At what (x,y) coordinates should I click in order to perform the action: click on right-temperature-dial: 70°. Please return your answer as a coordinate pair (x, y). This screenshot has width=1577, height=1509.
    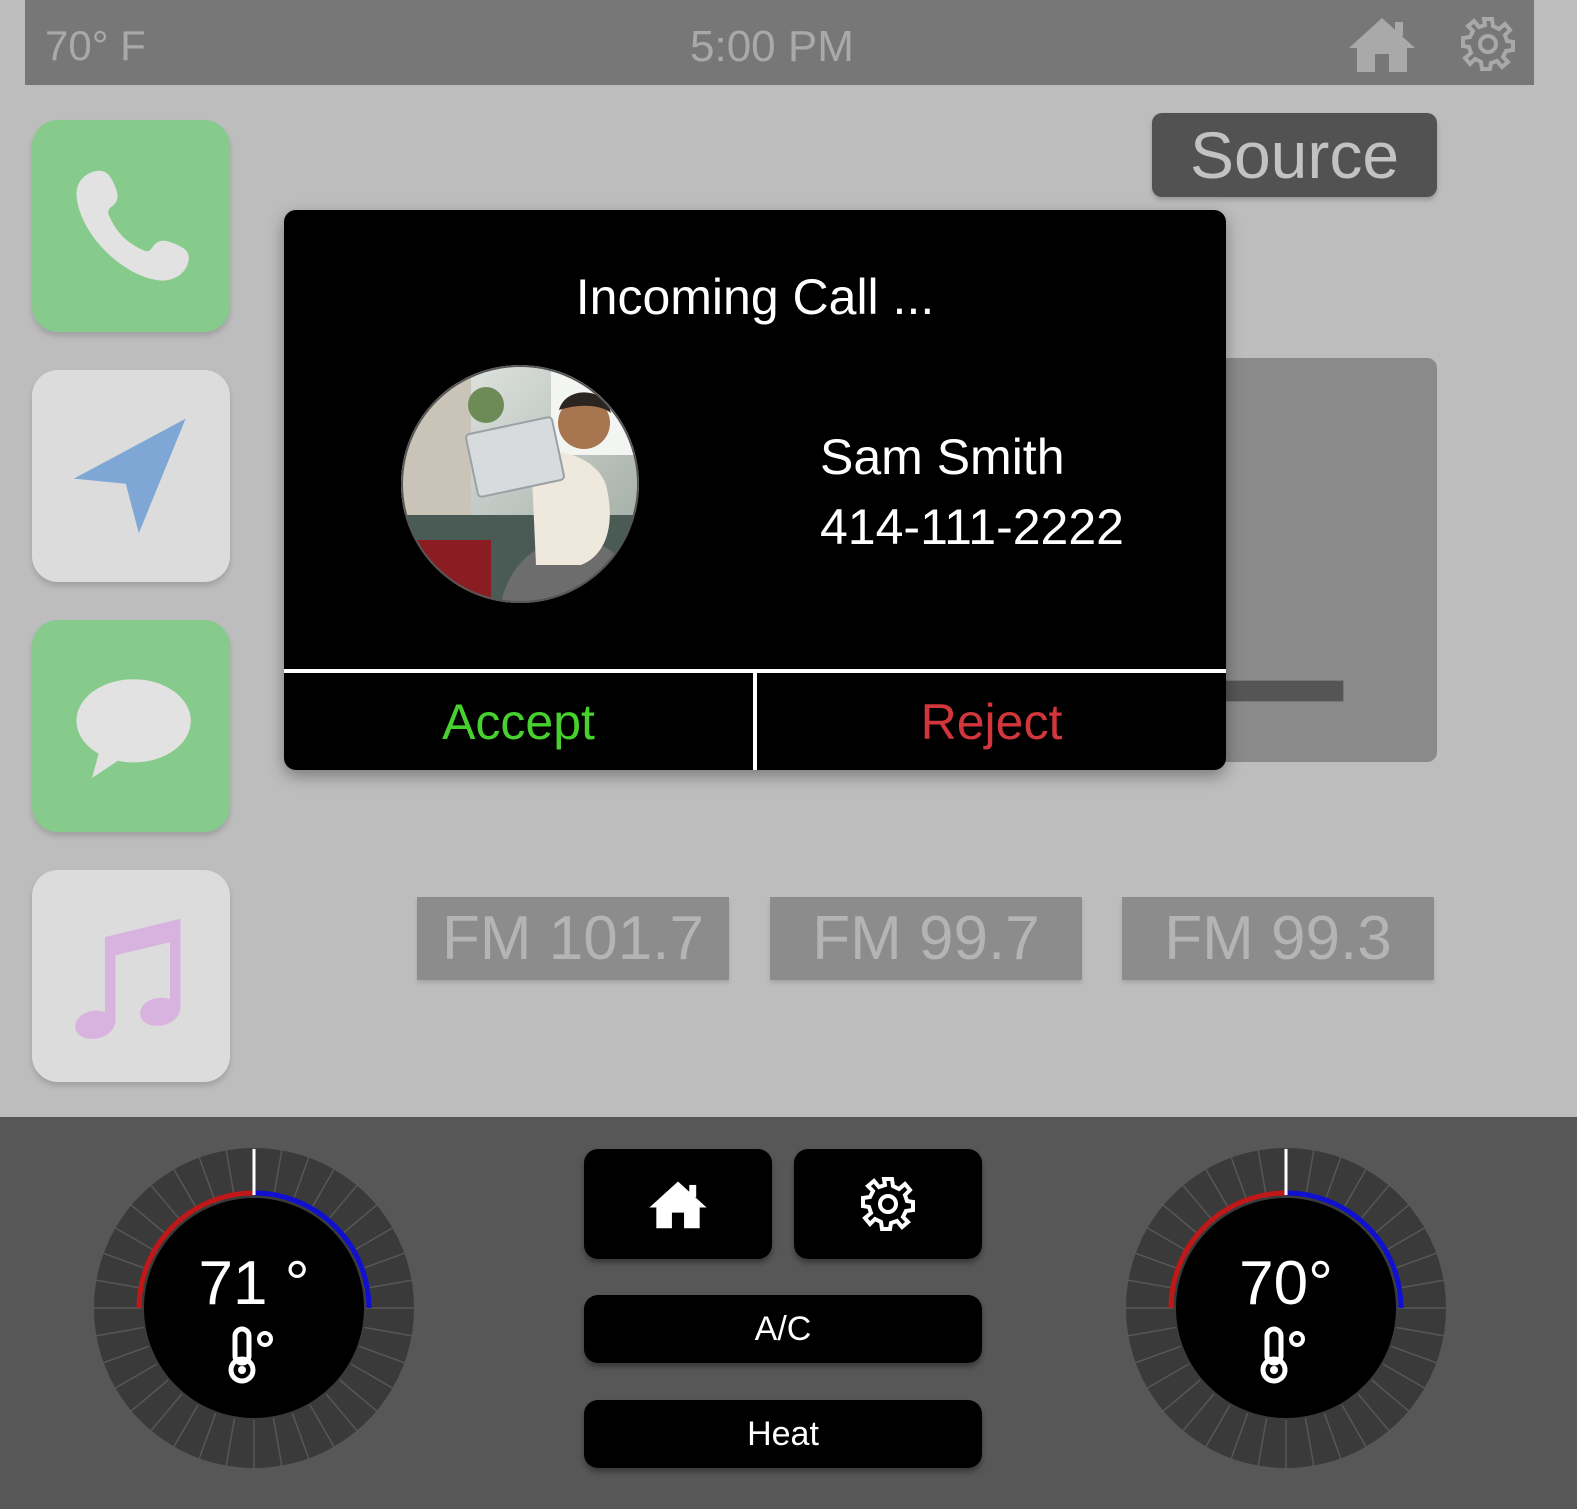
    Looking at the image, I should click on (1286, 1308).